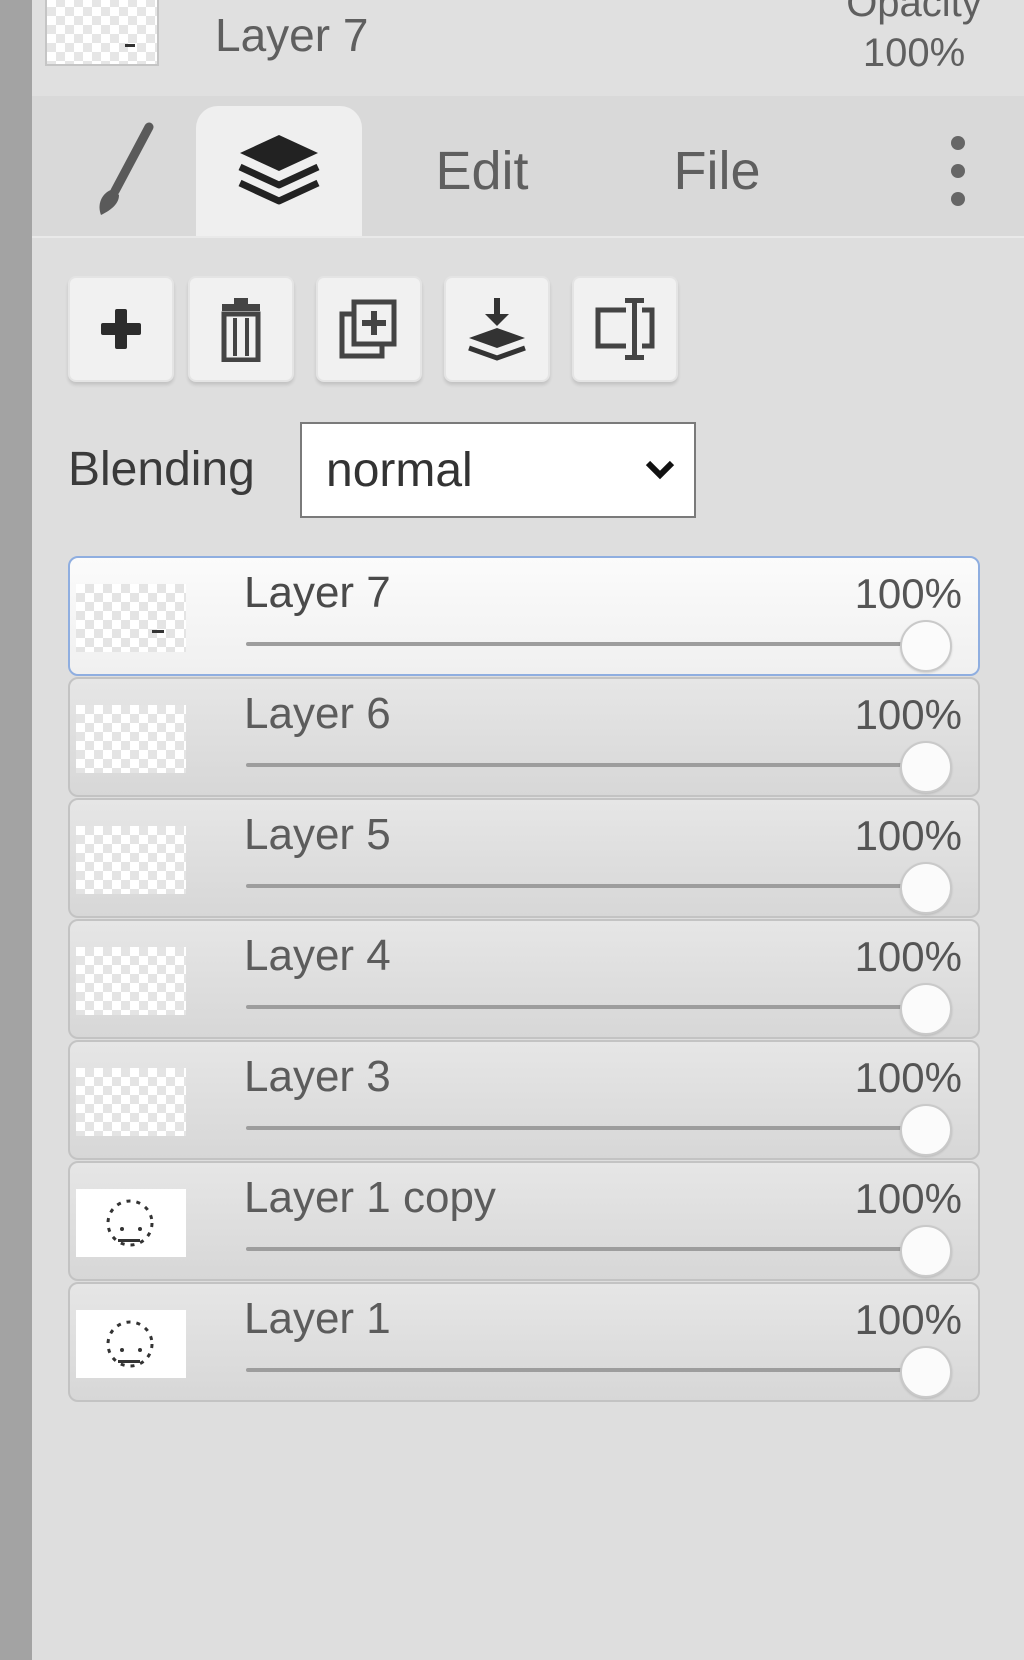 The width and height of the screenshot is (1024, 1660). Describe the element at coordinates (914, 53) in the screenshot. I see `opacity-value: 100%` at that location.